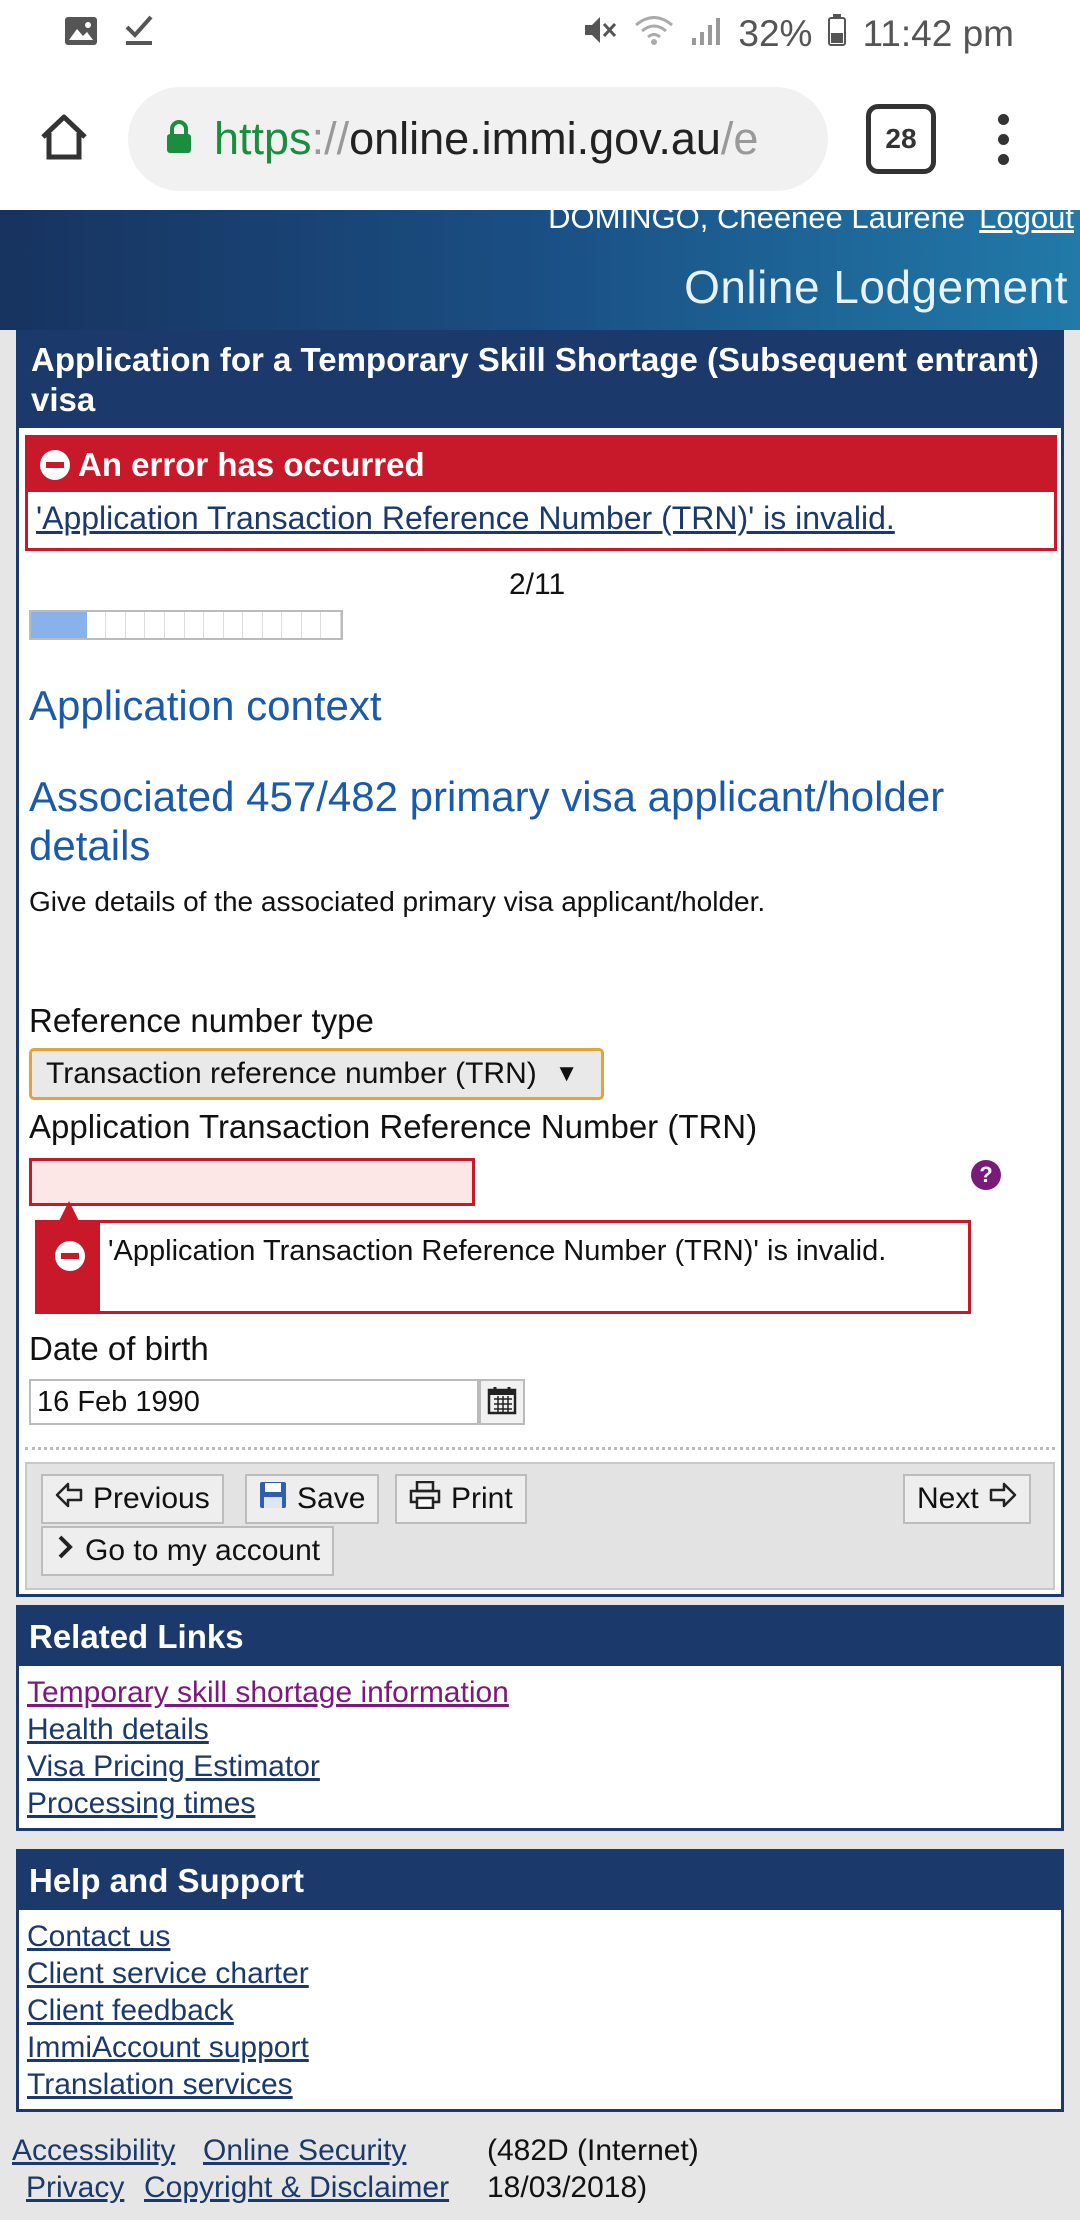 Image resolution: width=1080 pixels, height=2220 pixels. What do you see at coordinates (540, 1692) in the screenshot?
I see `list-item: Temporary skill shortage information` at bounding box center [540, 1692].